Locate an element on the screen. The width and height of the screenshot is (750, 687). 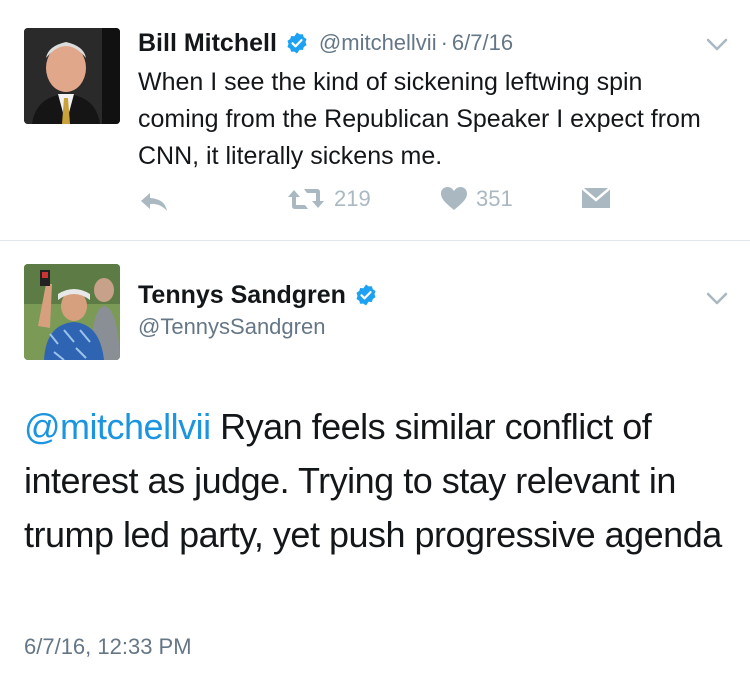
tweet-header: Tennys Sandgren is located at coordinates (258, 295).